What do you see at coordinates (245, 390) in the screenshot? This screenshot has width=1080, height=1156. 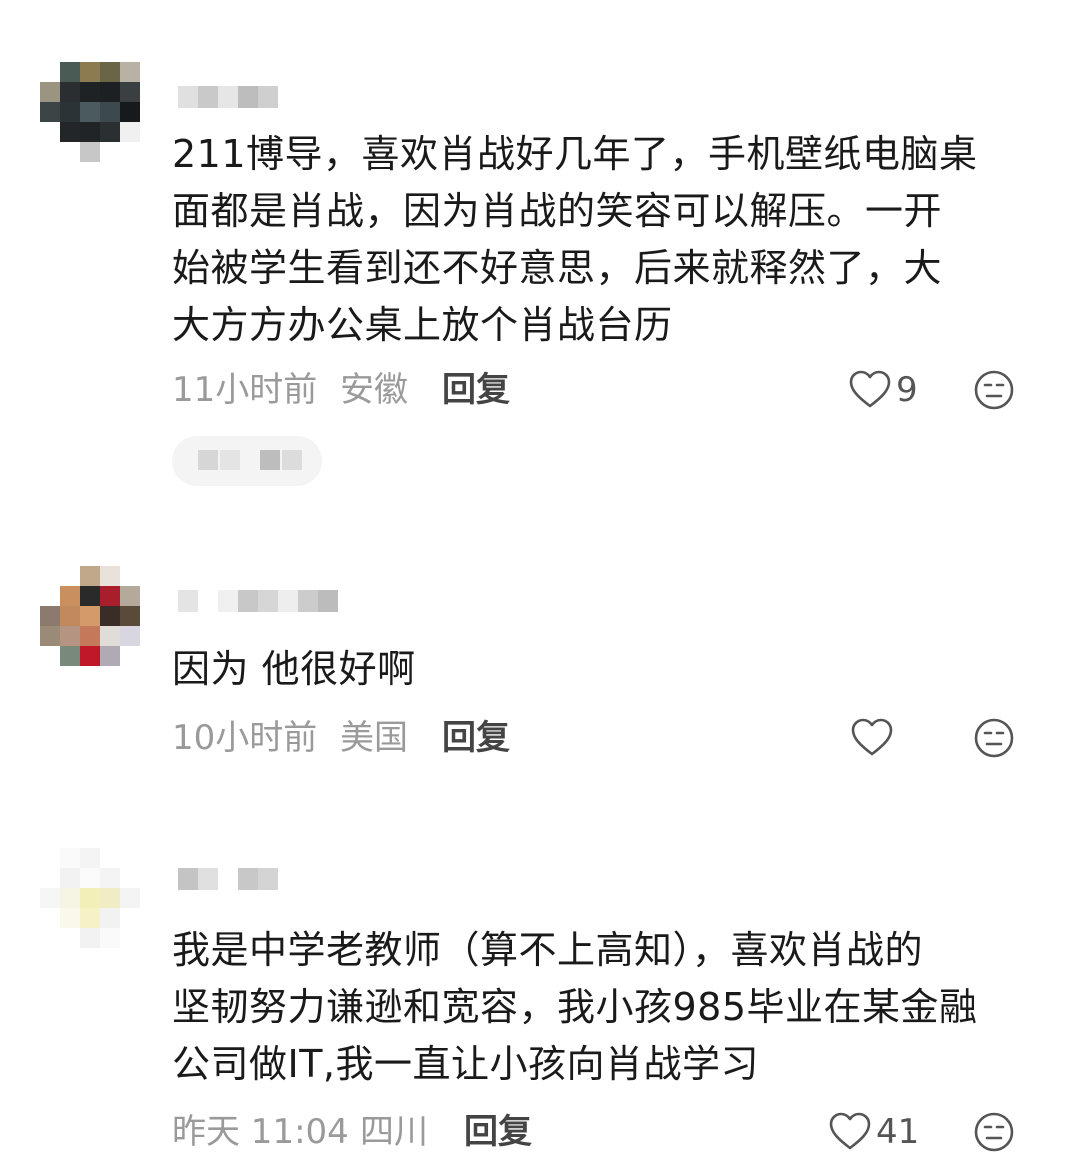 I see `comment-time: 11小时前` at bounding box center [245, 390].